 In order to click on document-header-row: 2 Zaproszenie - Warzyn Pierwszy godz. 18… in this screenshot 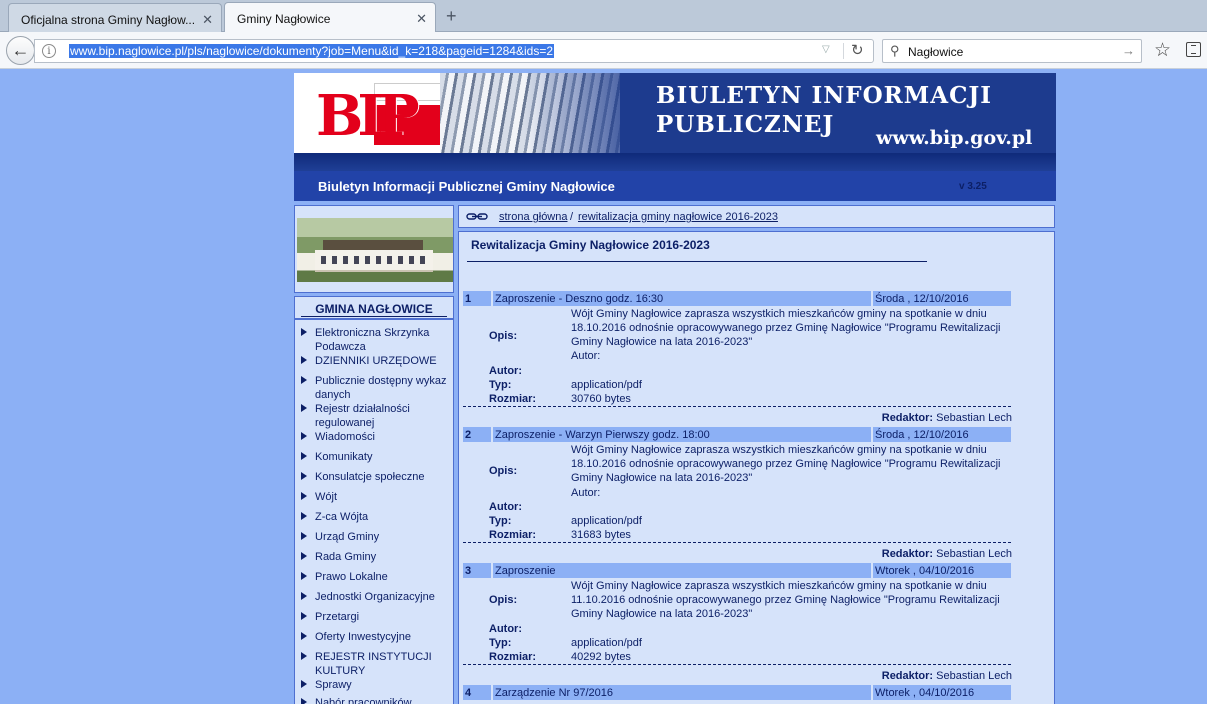, I will do `click(737, 434)`.